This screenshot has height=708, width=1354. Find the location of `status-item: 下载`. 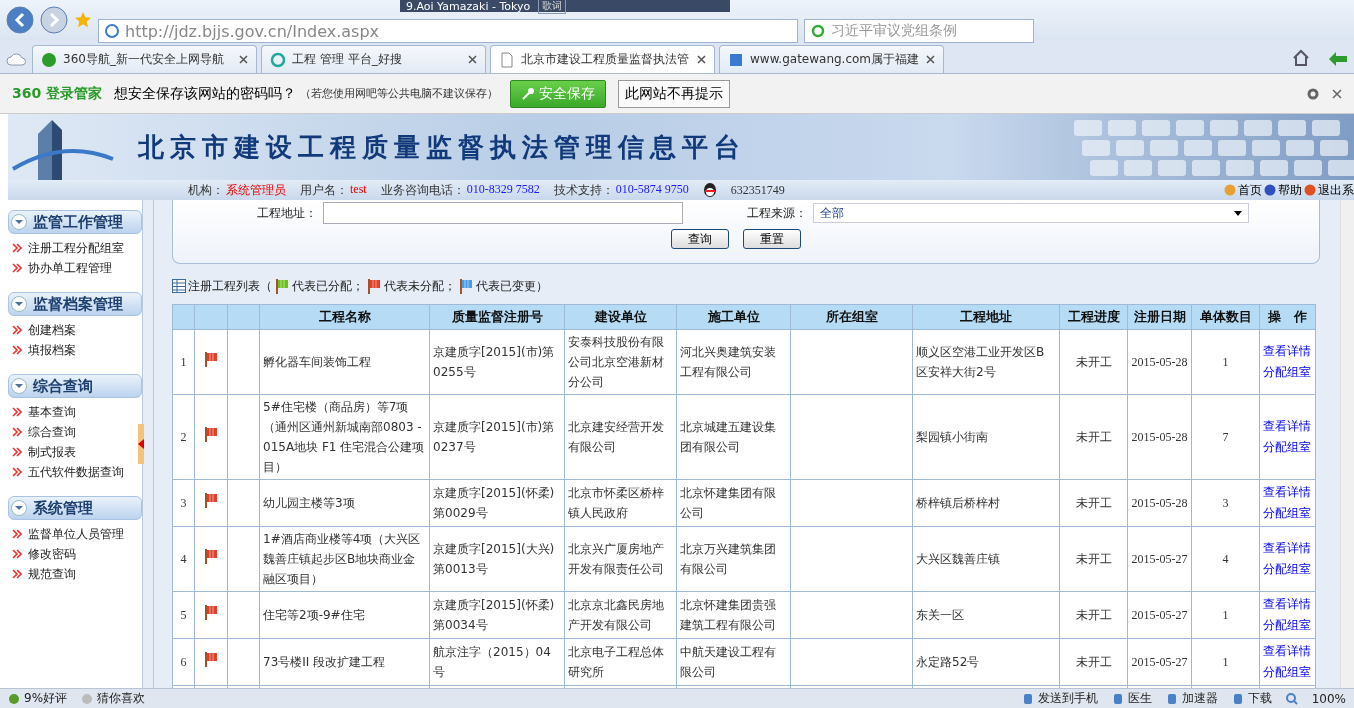

status-item: 下载 is located at coordinates (1251, 698).